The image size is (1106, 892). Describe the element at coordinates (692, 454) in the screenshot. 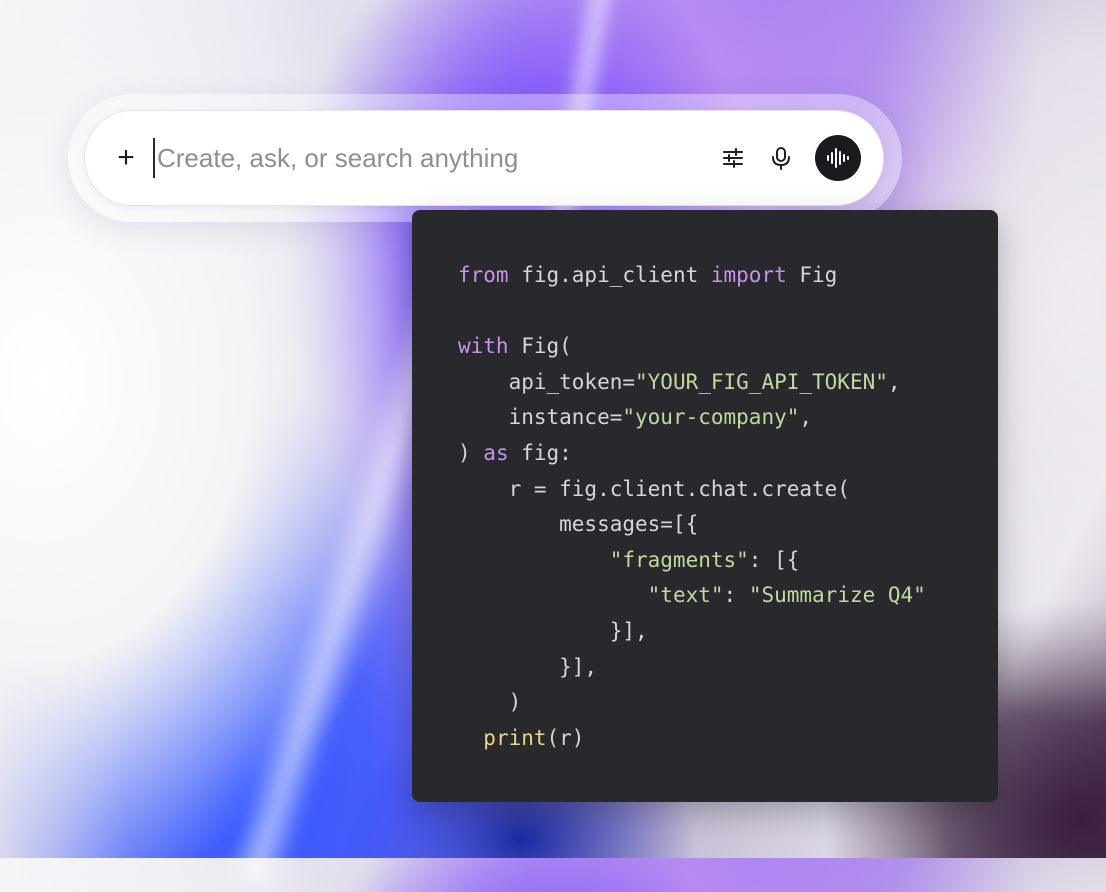

I see `code-line: ) as fig:` at that location.